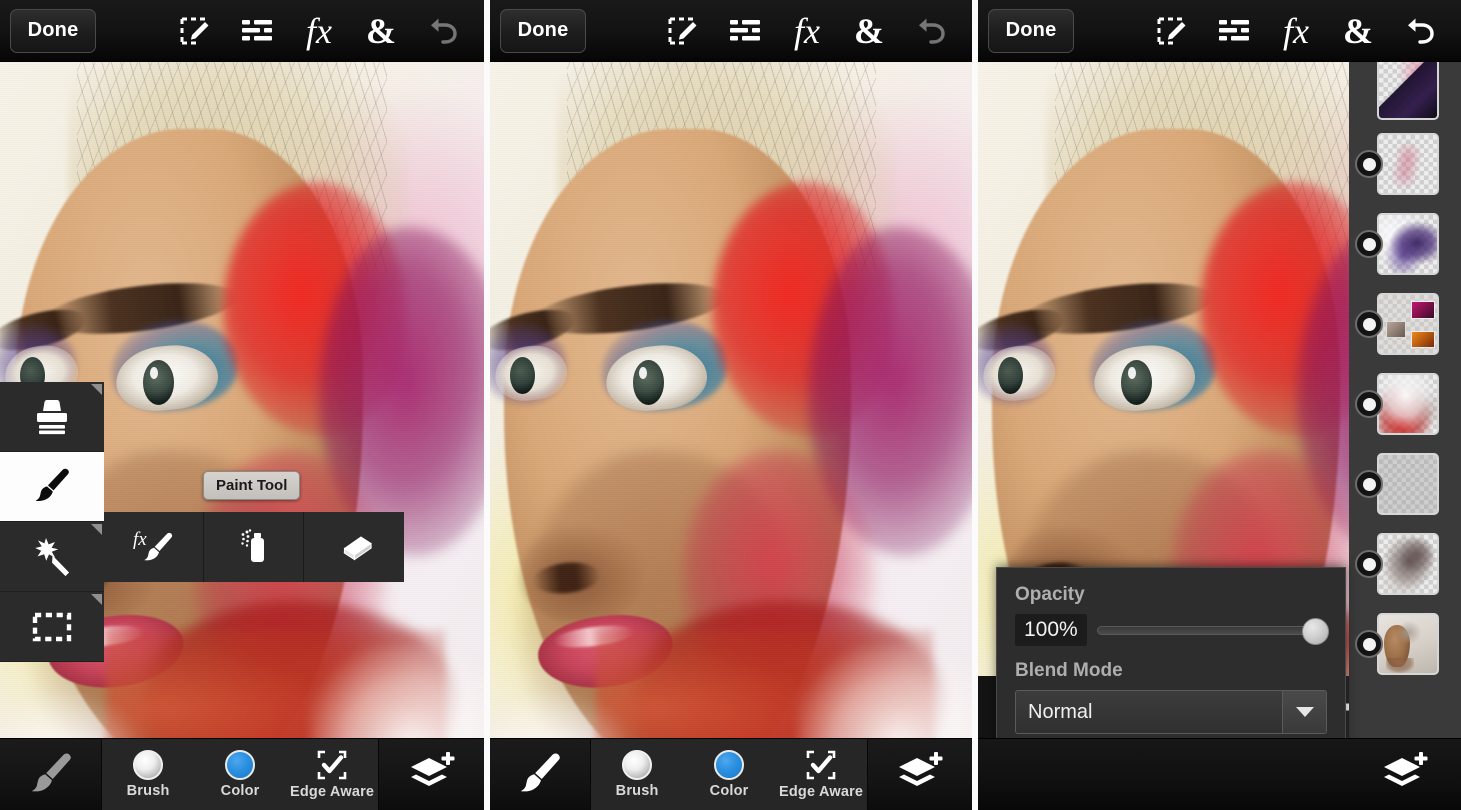 This screenshot has width=1461, height=810. I want to click on fx-brush-icon: fx, so click(152, 545).